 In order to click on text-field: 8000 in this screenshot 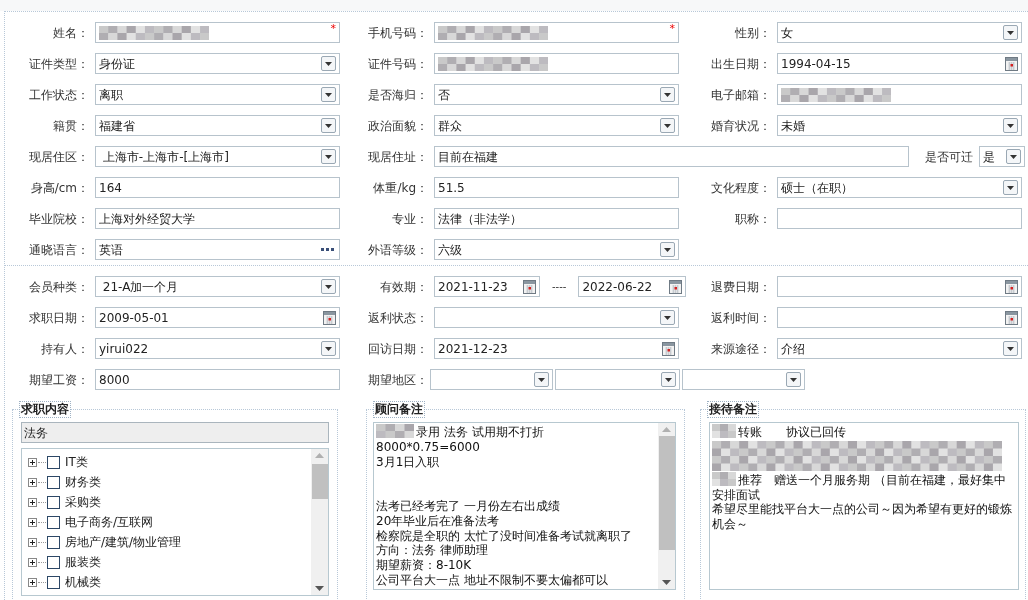, I will do `click(217, 379)`.